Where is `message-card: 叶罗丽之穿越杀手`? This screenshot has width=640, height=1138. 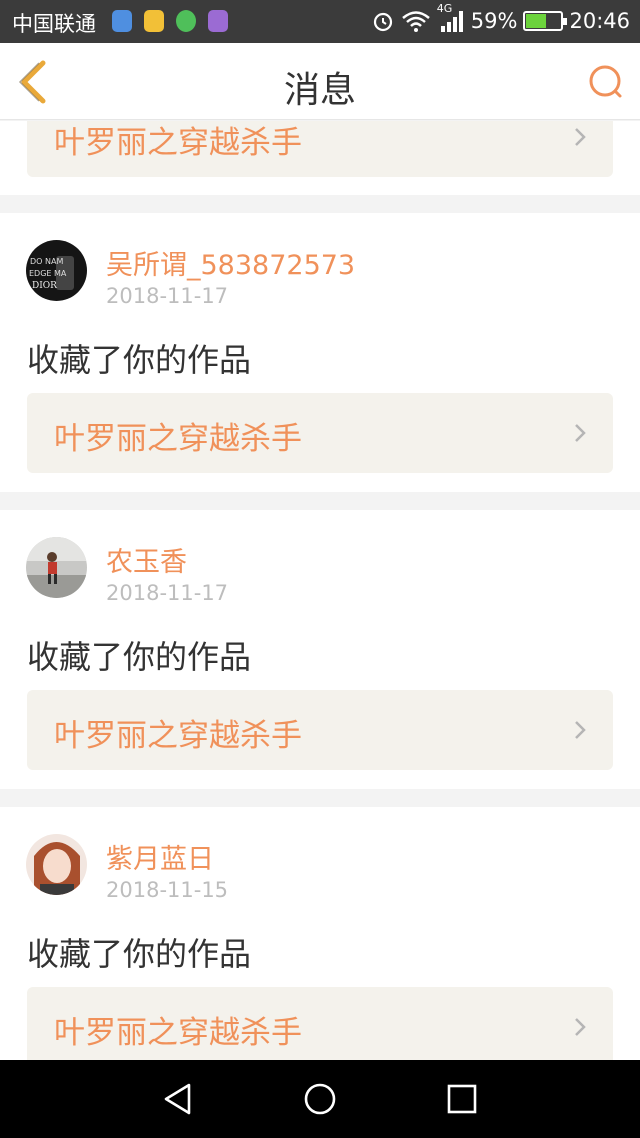 message-card: 叶罗丽之穿越杀手 is located at coordinates (320, 158).